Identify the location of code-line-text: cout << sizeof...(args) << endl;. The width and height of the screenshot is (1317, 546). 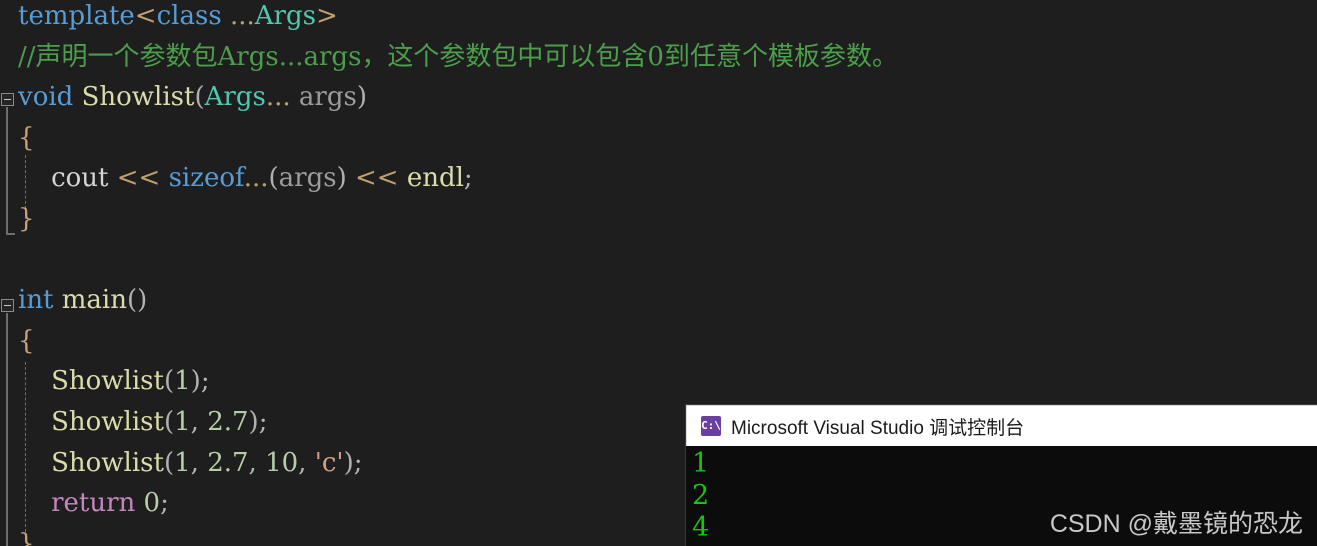
(236, 178).